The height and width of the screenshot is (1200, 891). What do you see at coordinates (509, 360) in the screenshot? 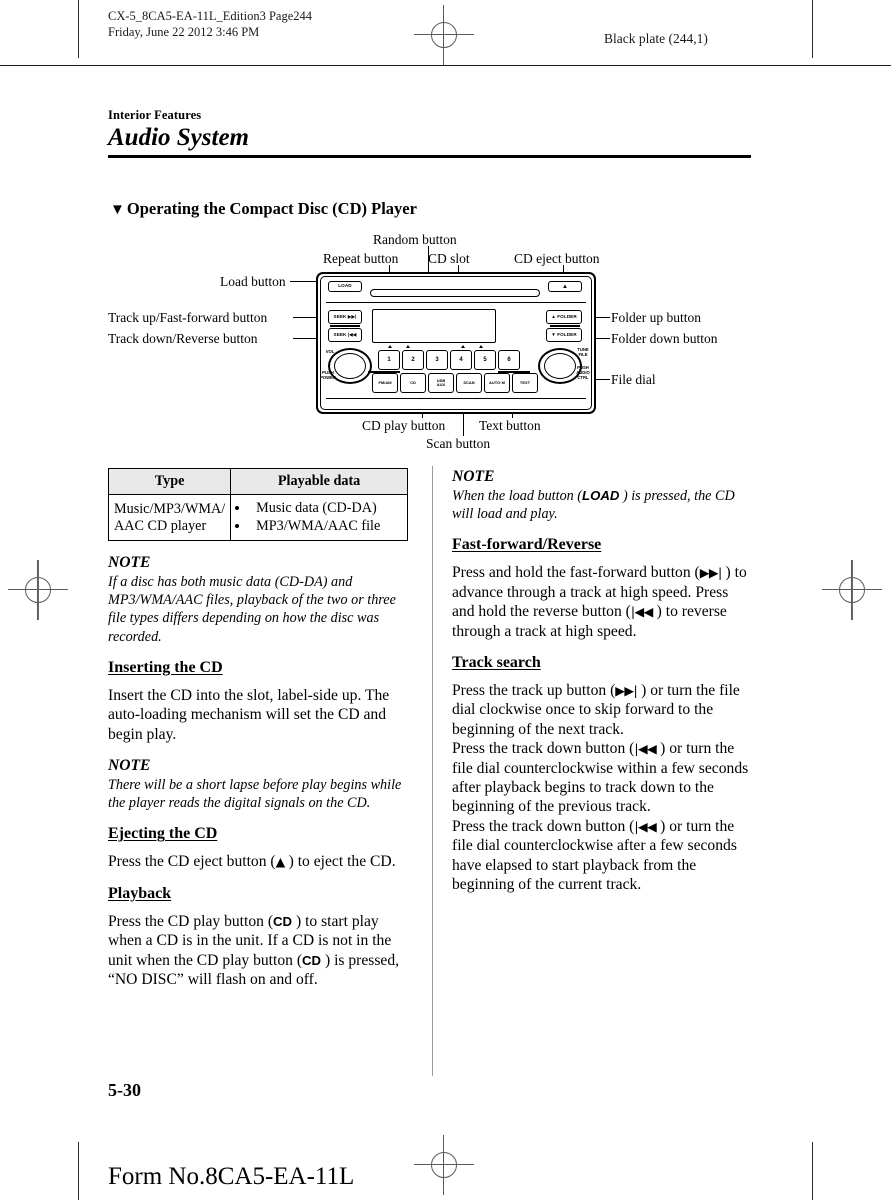
I see `preset-button-6: 6` at bounding box center [509, 360].